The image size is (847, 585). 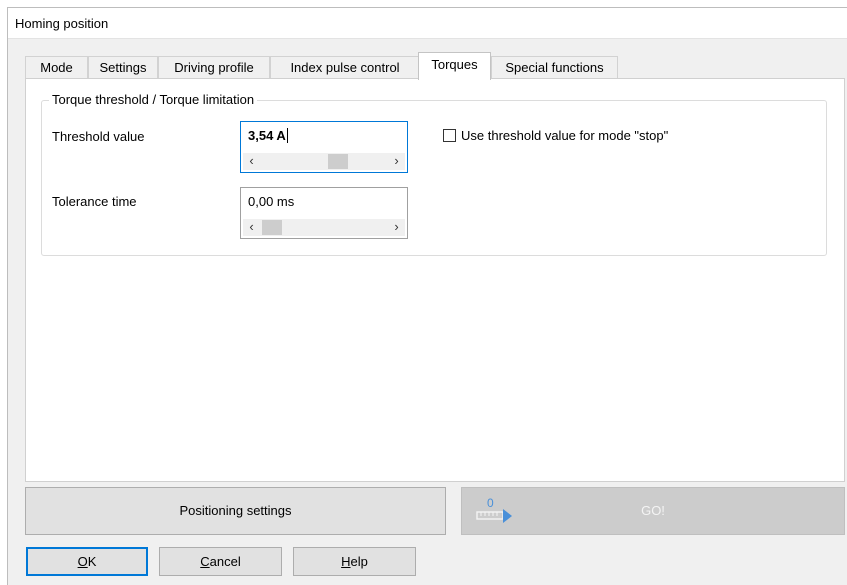 I want to click on tolerance-time-text: 0,00 ms, so click(x=271, y=201).